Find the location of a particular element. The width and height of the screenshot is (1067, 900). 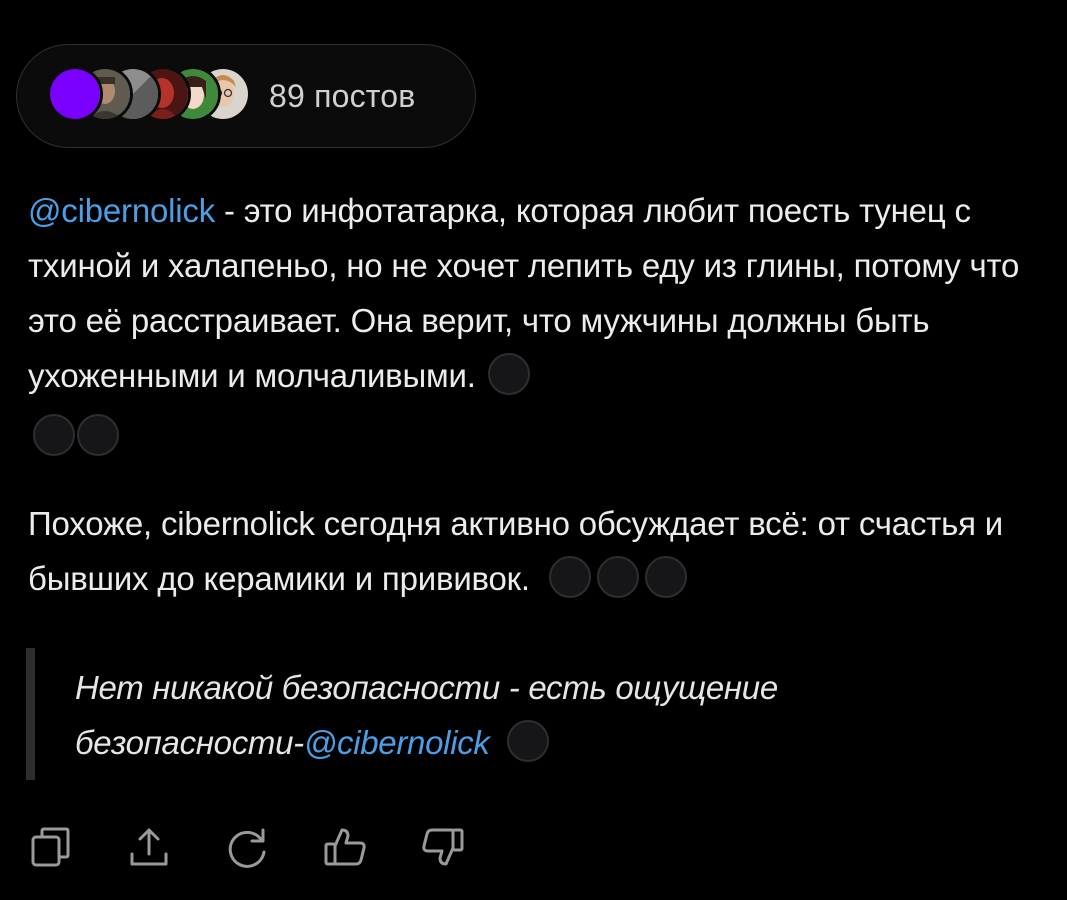

regenerate-button is located at coordinates (247, 847).